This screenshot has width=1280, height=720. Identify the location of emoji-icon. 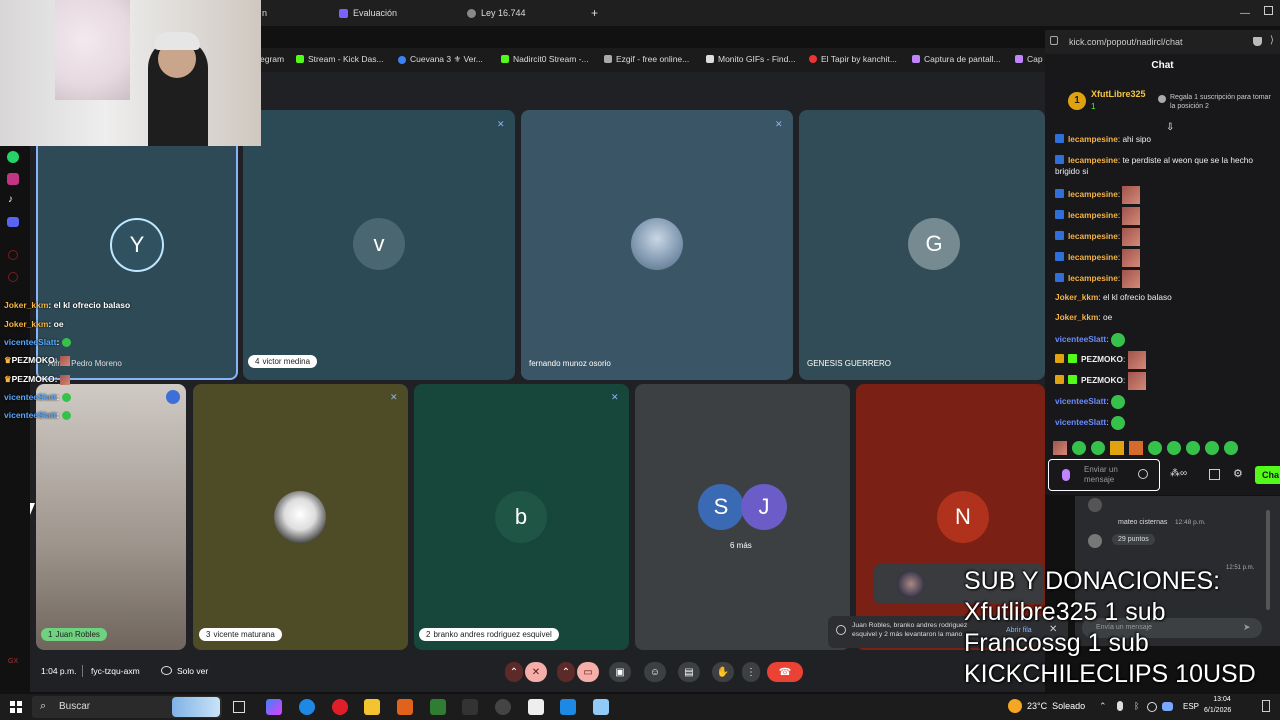
(1143, 474).